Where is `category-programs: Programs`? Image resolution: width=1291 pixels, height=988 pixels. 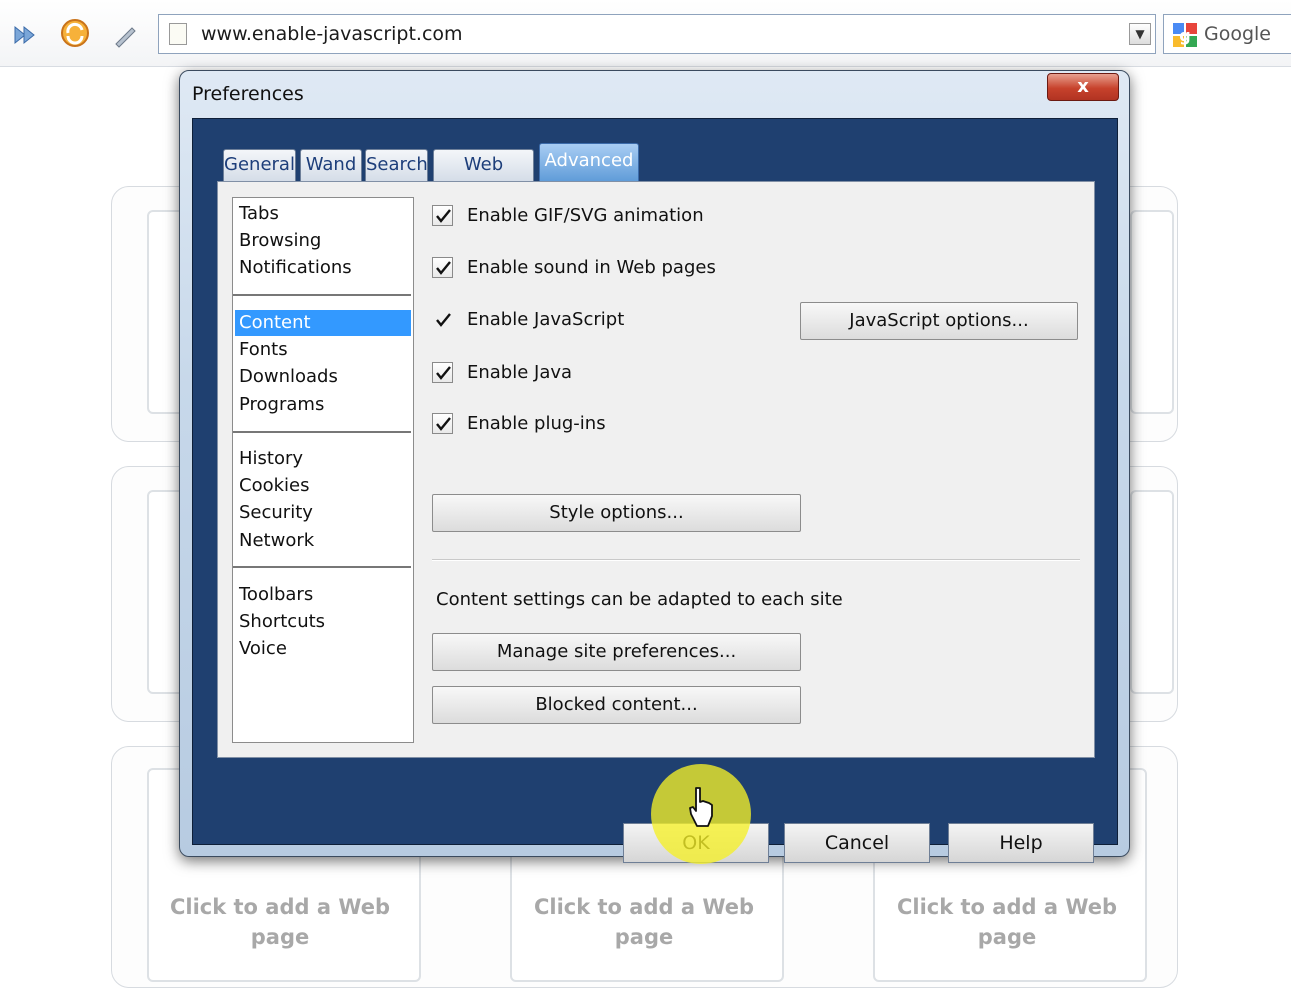
category-programs: Programs is located at coordinates (323, 405).